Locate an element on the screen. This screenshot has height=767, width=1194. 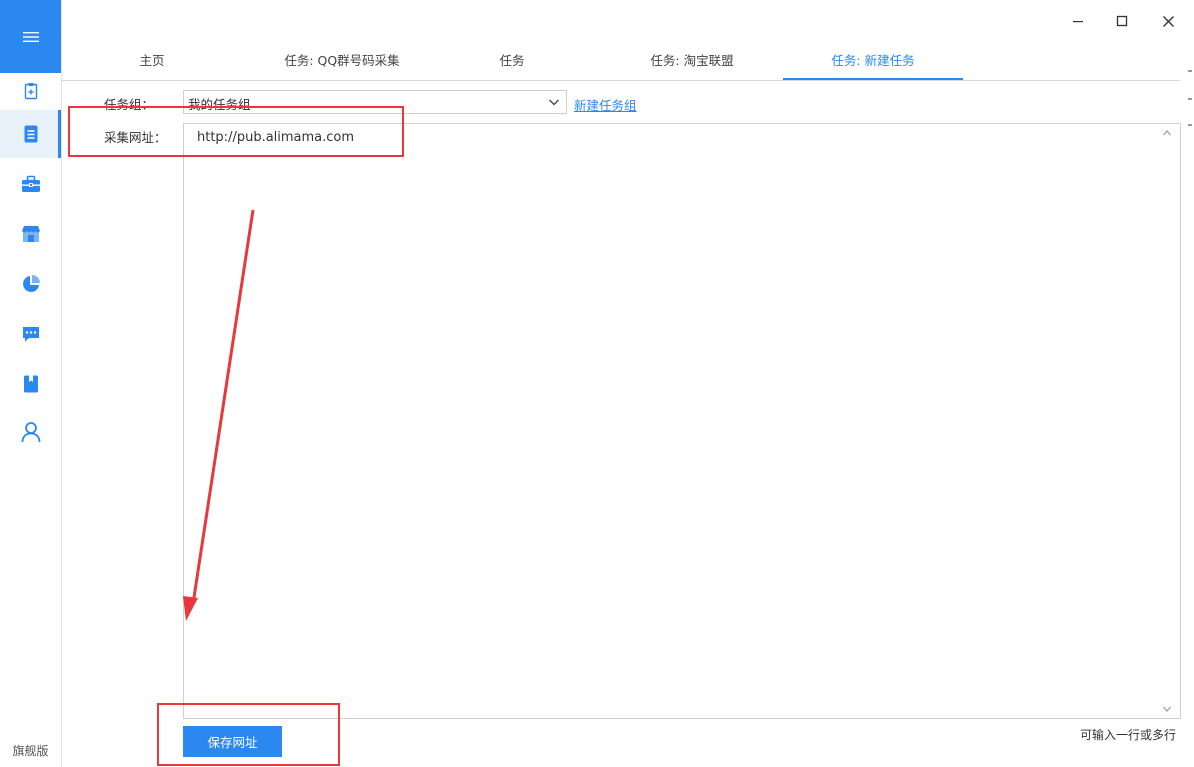
sidebar-item-statistics is located at coordinates (30, 284).